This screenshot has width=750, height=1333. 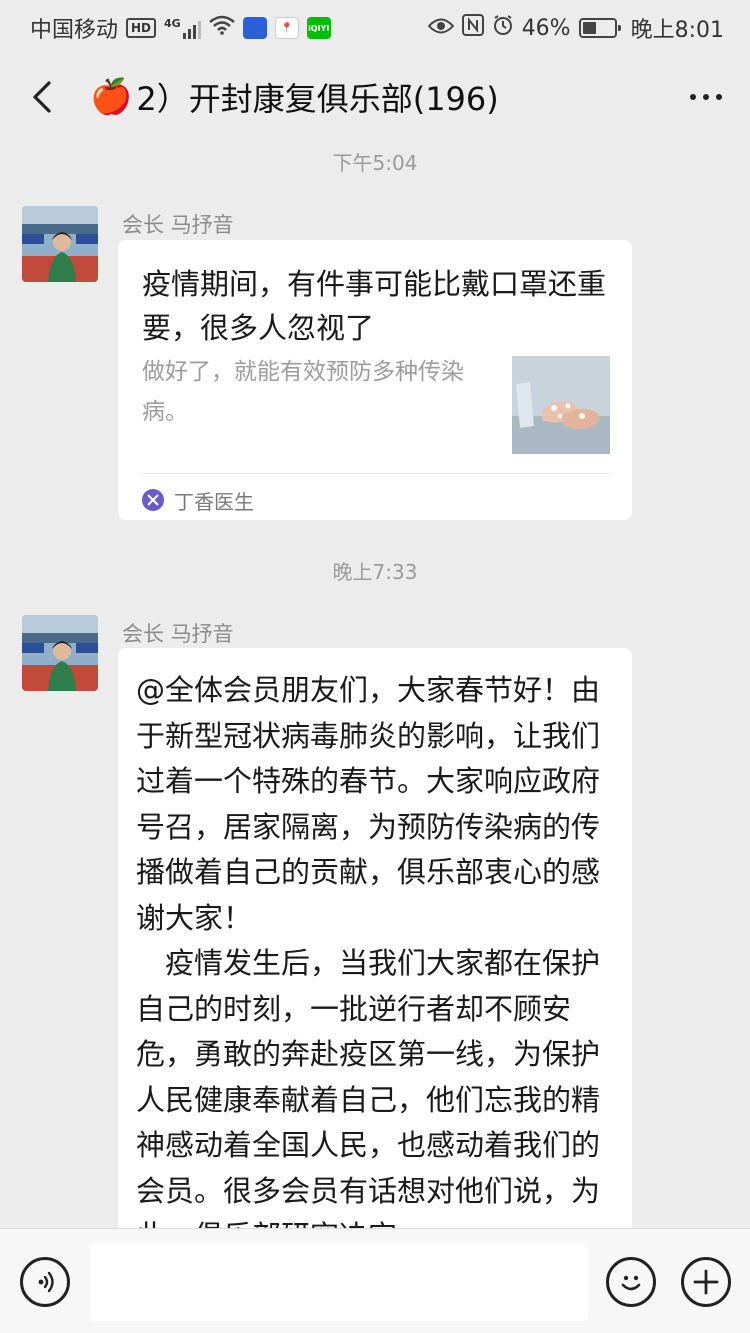 What do you see at coordinates (546, 28) in the screenshot?
I see `battery-percent: 46%` at bounding box center [546, 28].